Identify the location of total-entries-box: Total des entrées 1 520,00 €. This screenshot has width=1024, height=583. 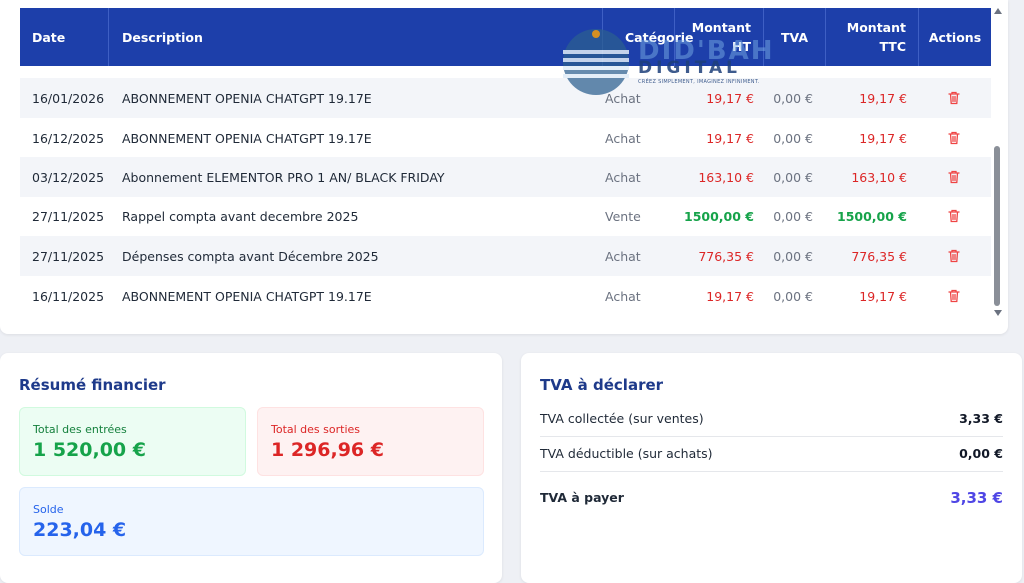
(132, 441).